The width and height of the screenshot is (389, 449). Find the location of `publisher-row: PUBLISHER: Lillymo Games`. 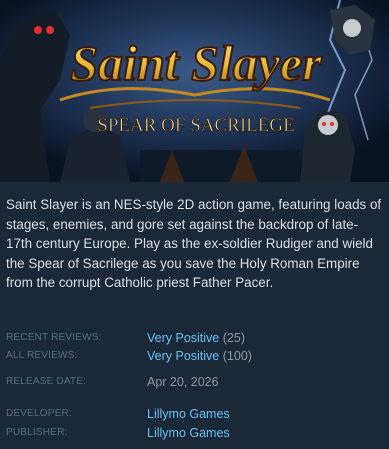

publisher-row: PUBLISHER: Lillymo Games is located at coordinates (196, 433).